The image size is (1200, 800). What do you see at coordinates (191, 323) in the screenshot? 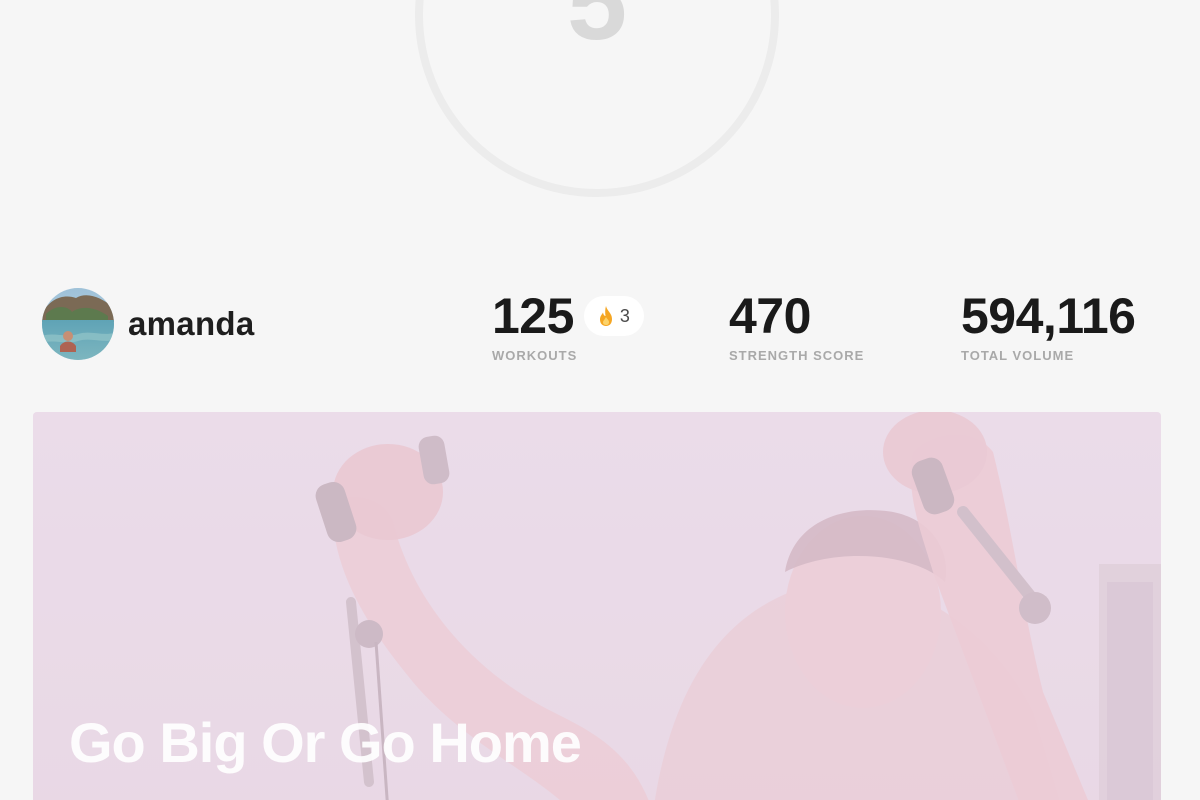
I see `username: amanda` at bounding box center [191, 323].